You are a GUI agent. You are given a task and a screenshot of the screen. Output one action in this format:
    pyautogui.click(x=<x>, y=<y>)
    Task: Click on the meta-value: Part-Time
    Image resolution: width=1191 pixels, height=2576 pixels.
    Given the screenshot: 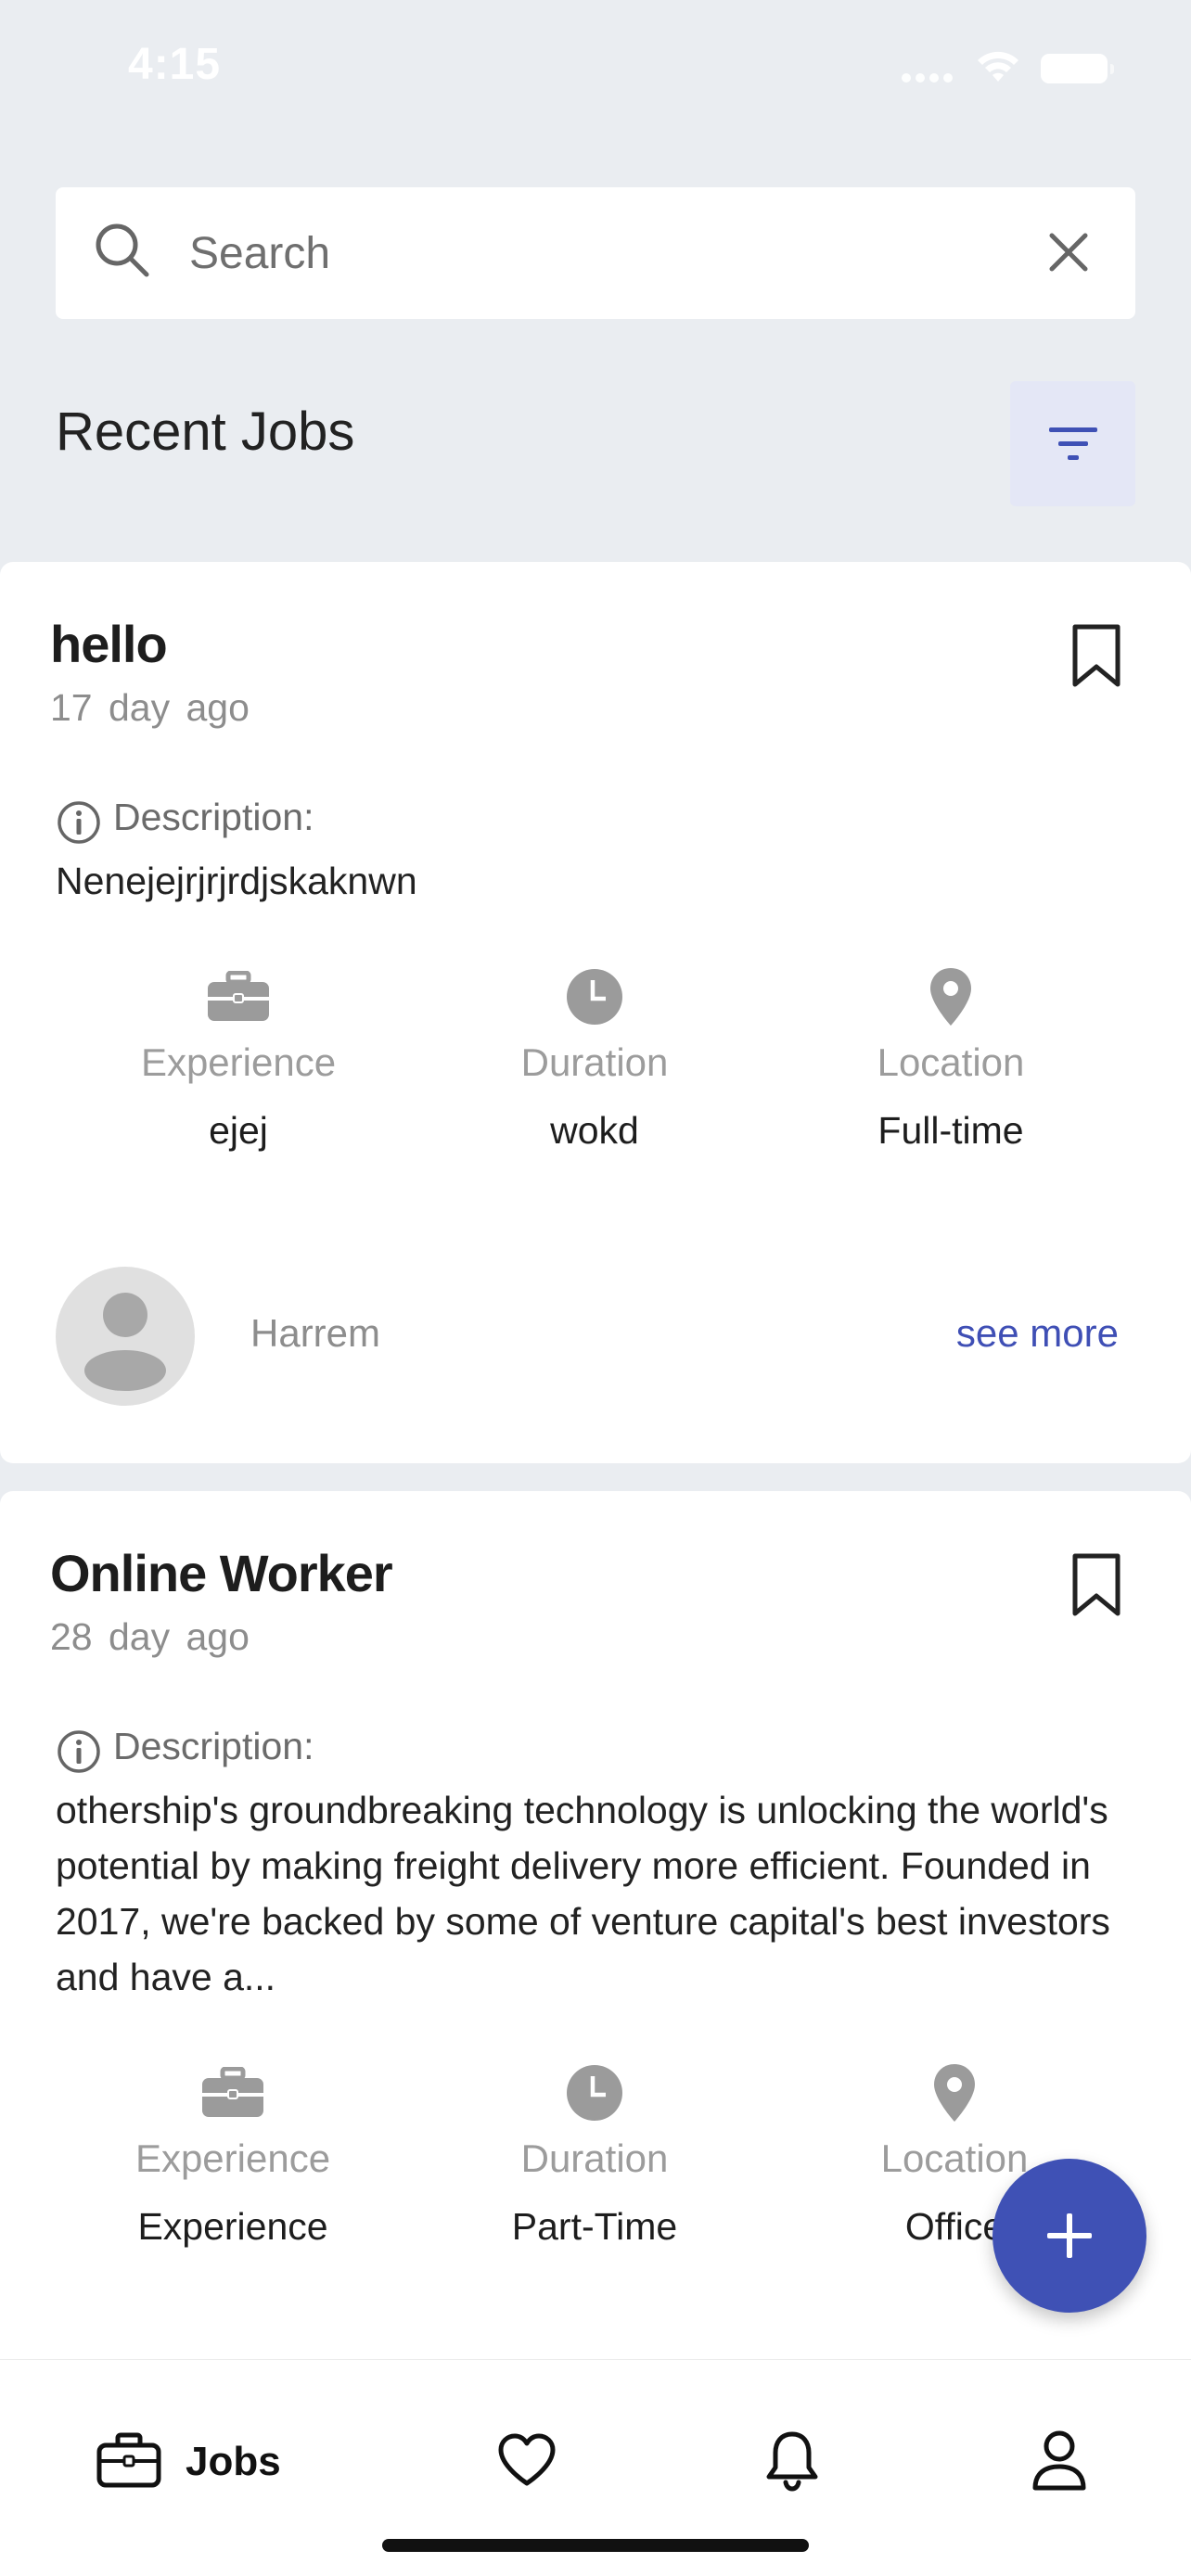 What is the action you would take?
    pyautogui.click(x=594, y=2226)
    